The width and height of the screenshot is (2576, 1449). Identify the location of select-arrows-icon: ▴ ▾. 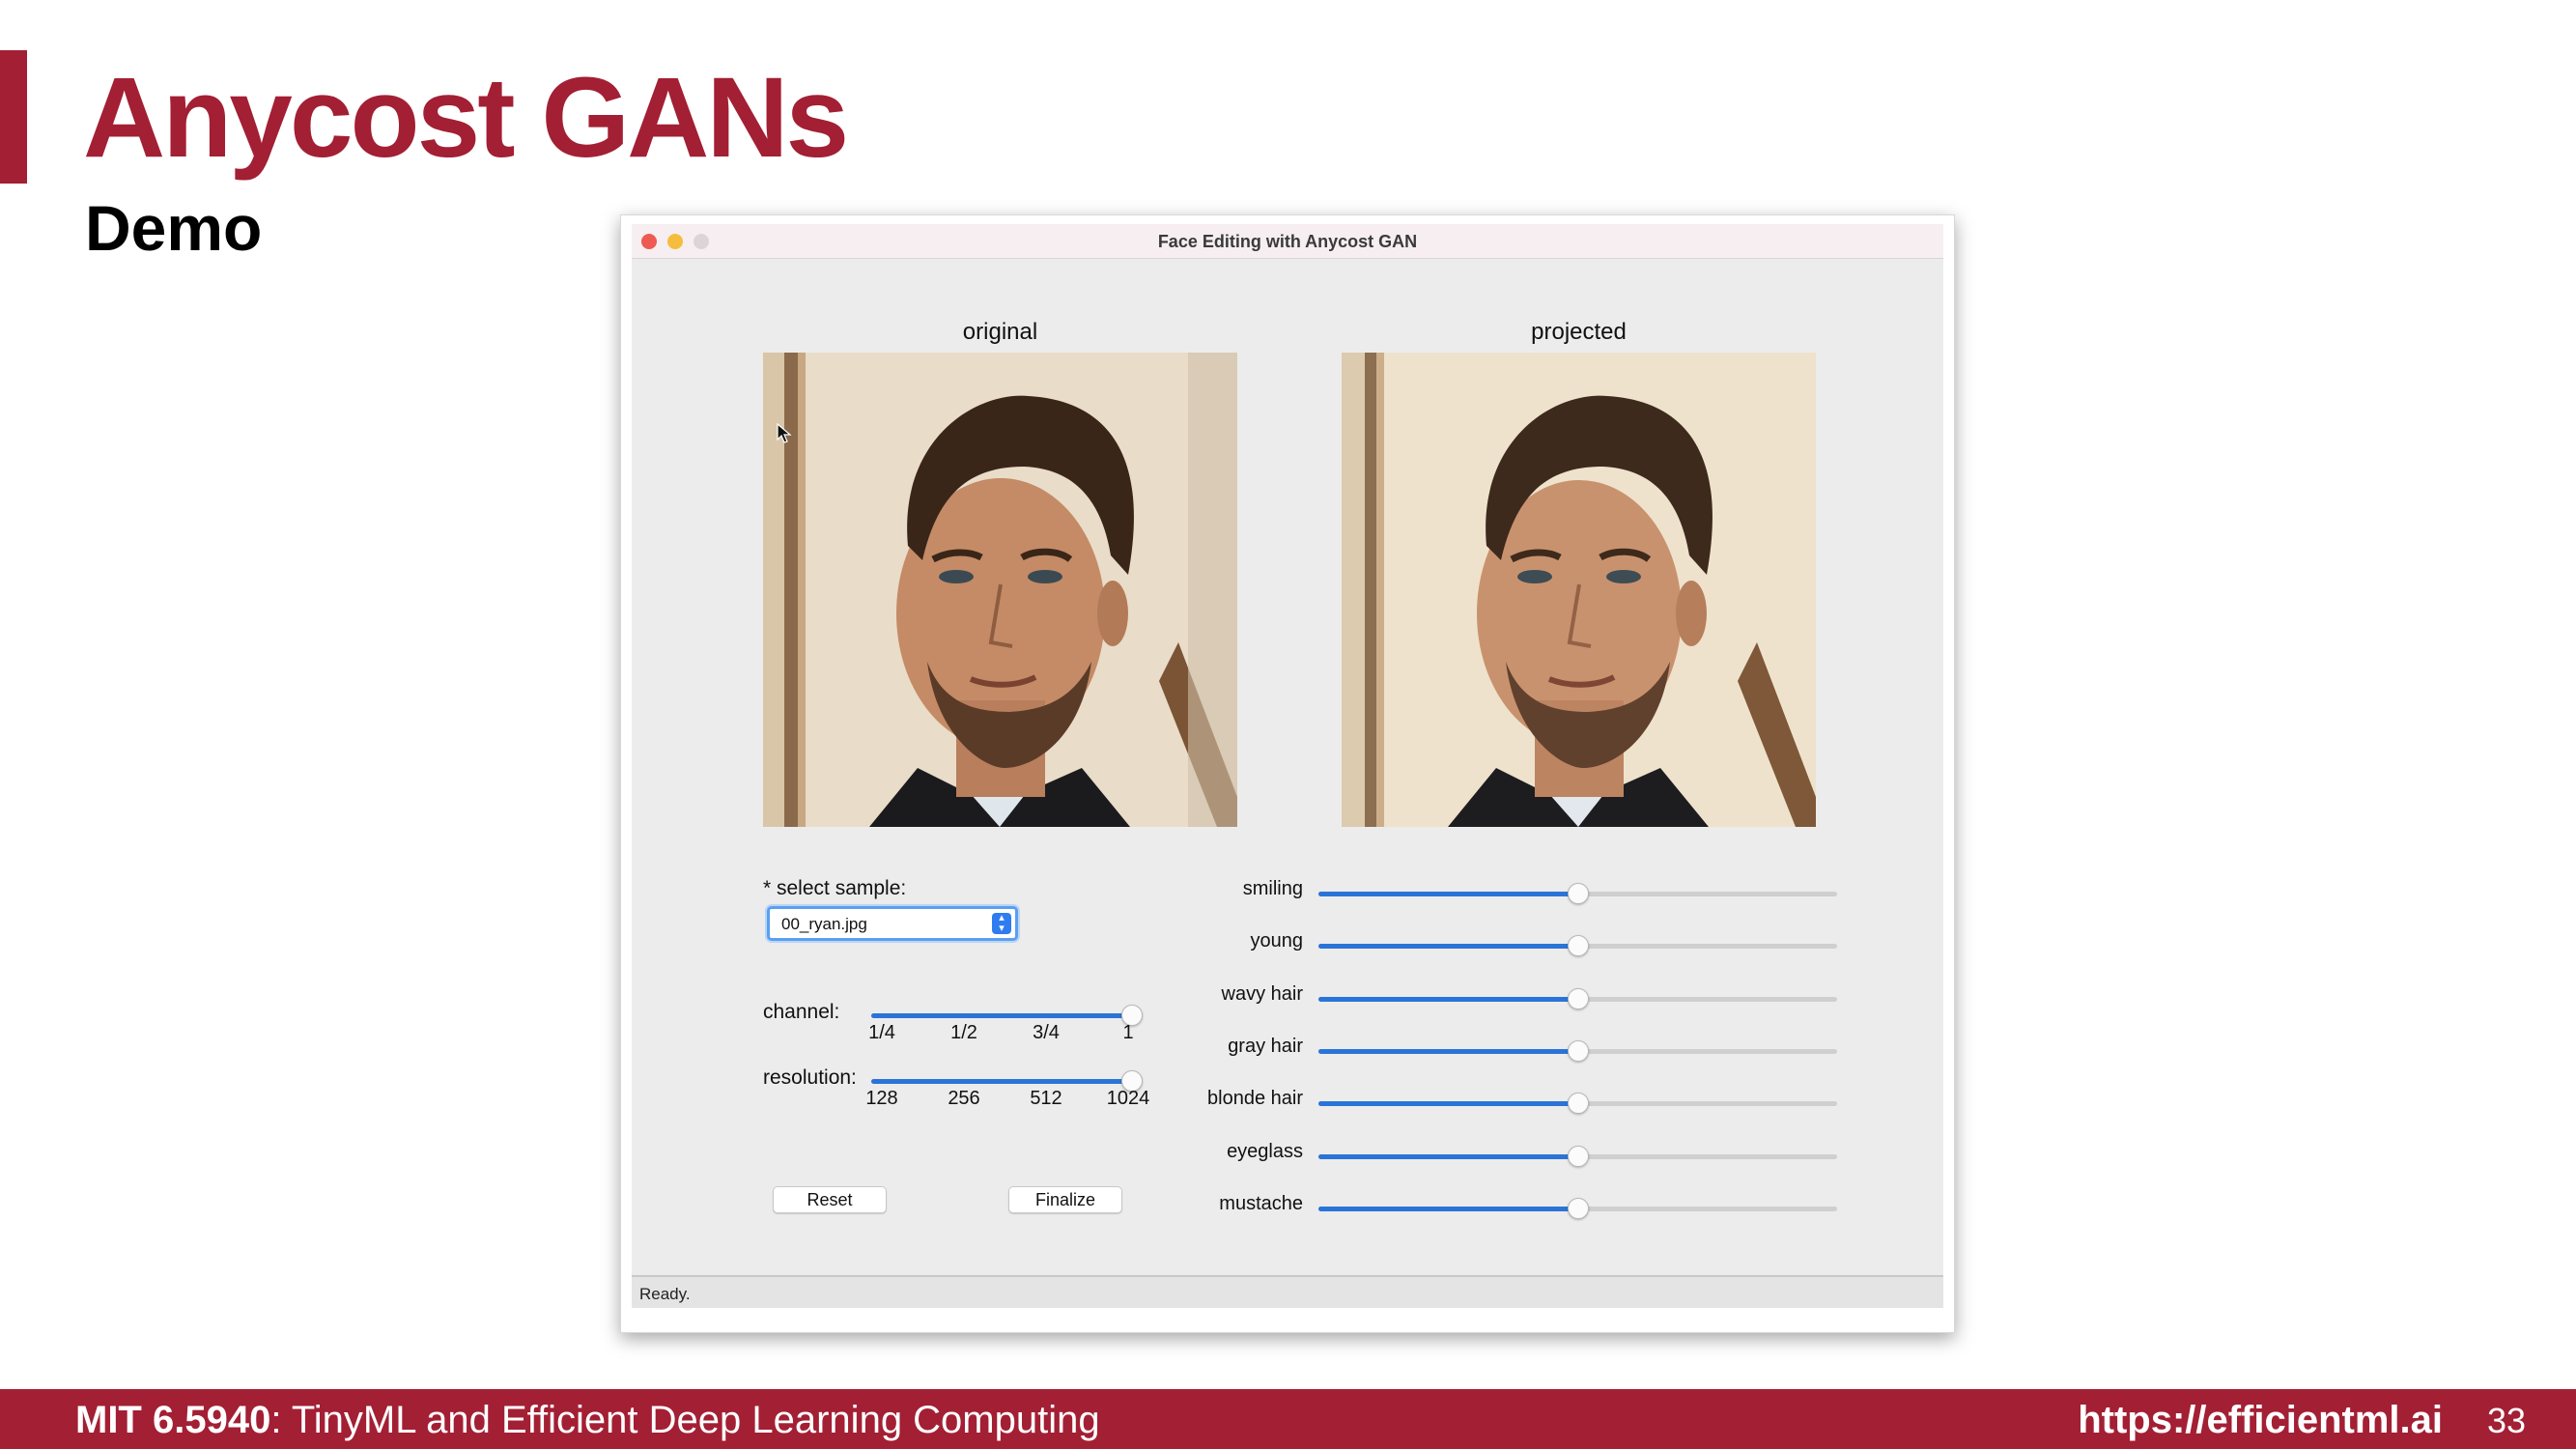
(1001, 923).